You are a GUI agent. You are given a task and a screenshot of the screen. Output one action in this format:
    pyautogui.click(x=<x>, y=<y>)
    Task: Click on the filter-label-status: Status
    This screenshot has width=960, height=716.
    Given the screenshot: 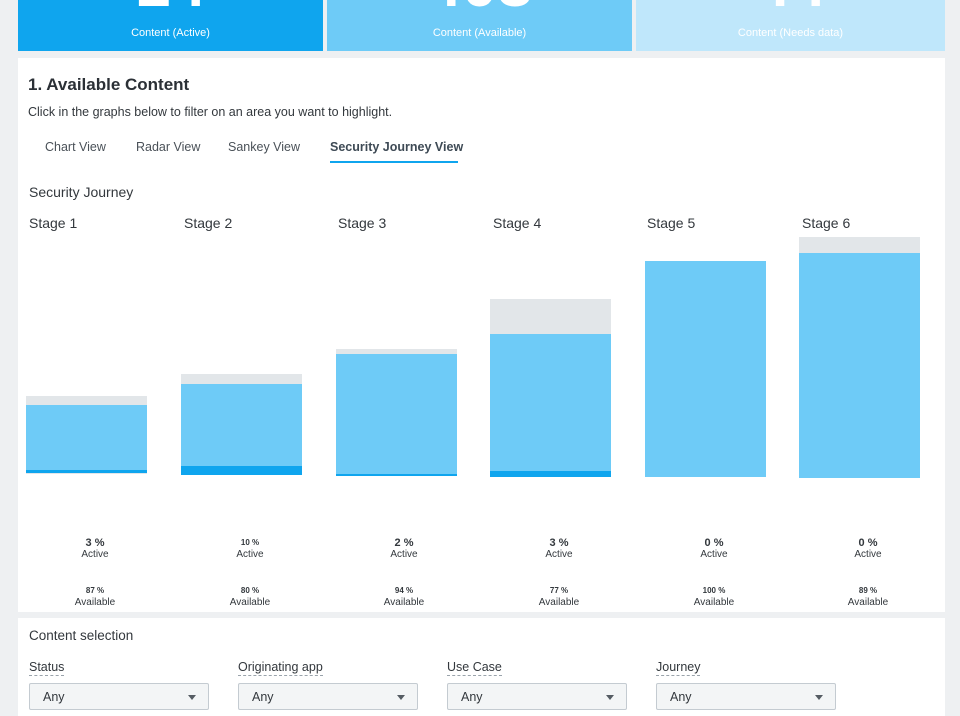 What is the action you would take?
    pyautogui.click(x=47, y=668)
    